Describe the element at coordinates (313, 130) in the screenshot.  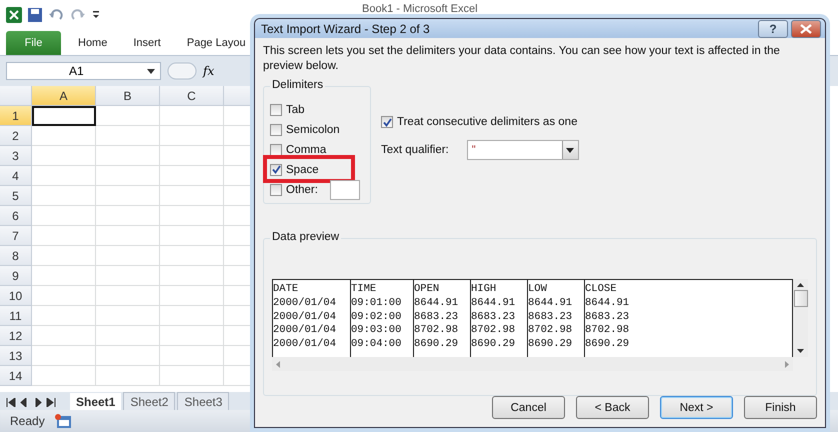
I see `checkbox-label: Semicolon` at that location.